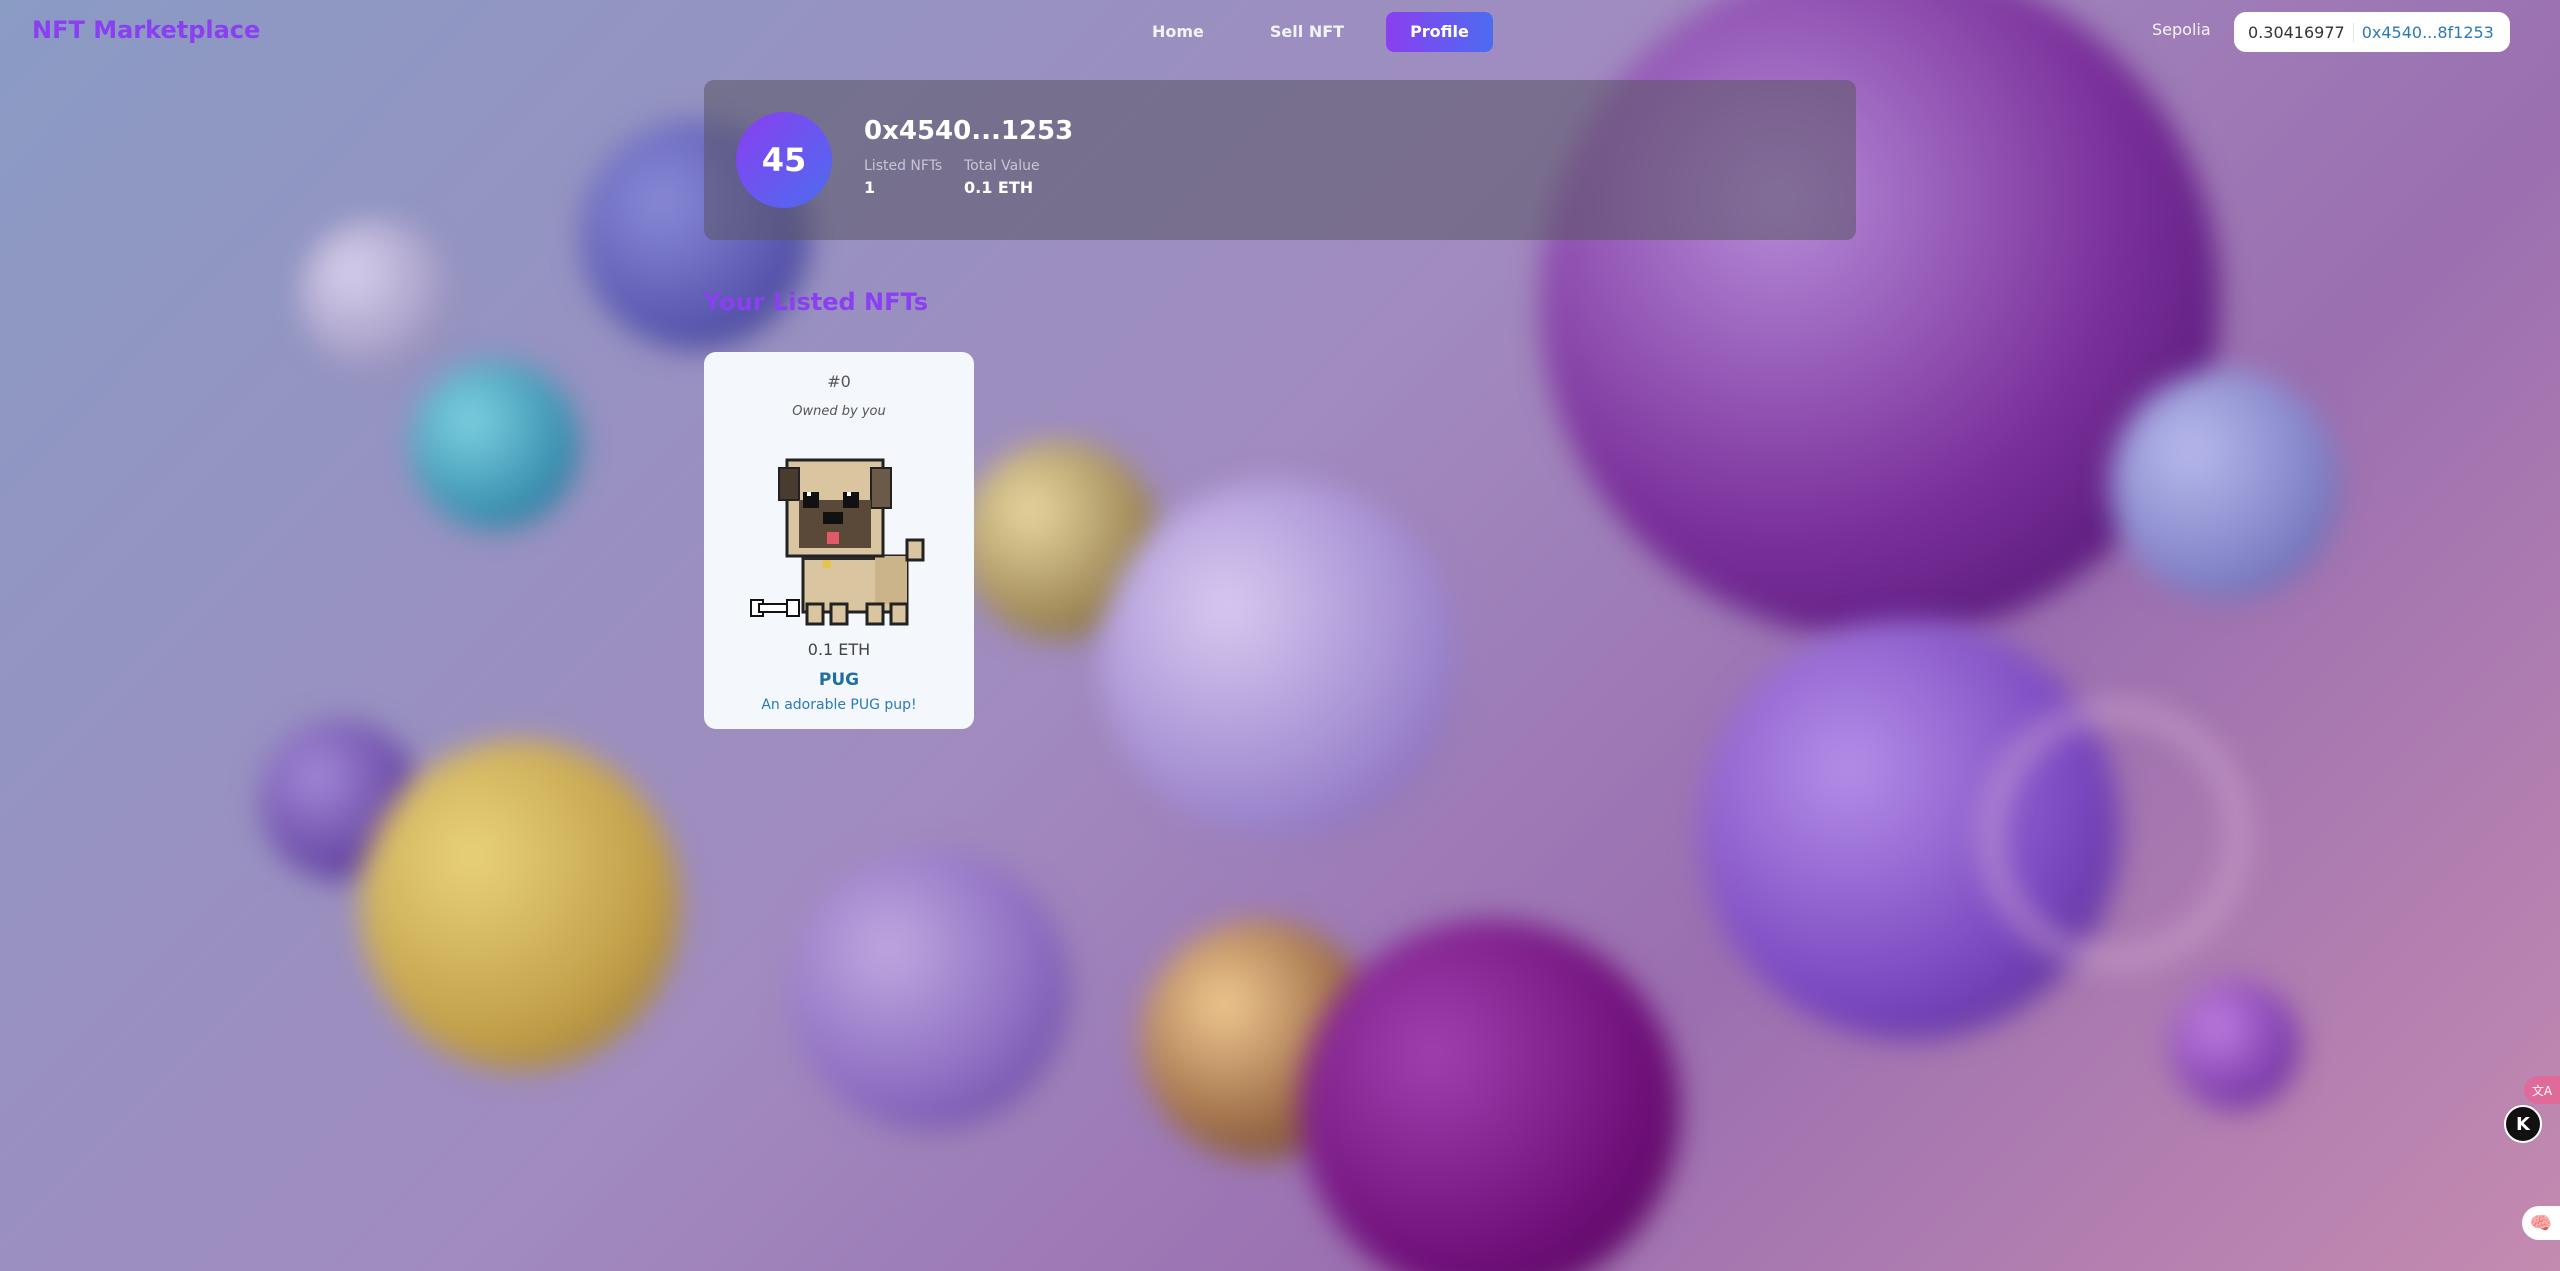 Image resolution: width=2560 pixels, height=1271 pixels. What do you see at coordinates (2523, 1124) in the screenshot?
I see `k-extension-icon: K` at bounding box center [2523, 1124].